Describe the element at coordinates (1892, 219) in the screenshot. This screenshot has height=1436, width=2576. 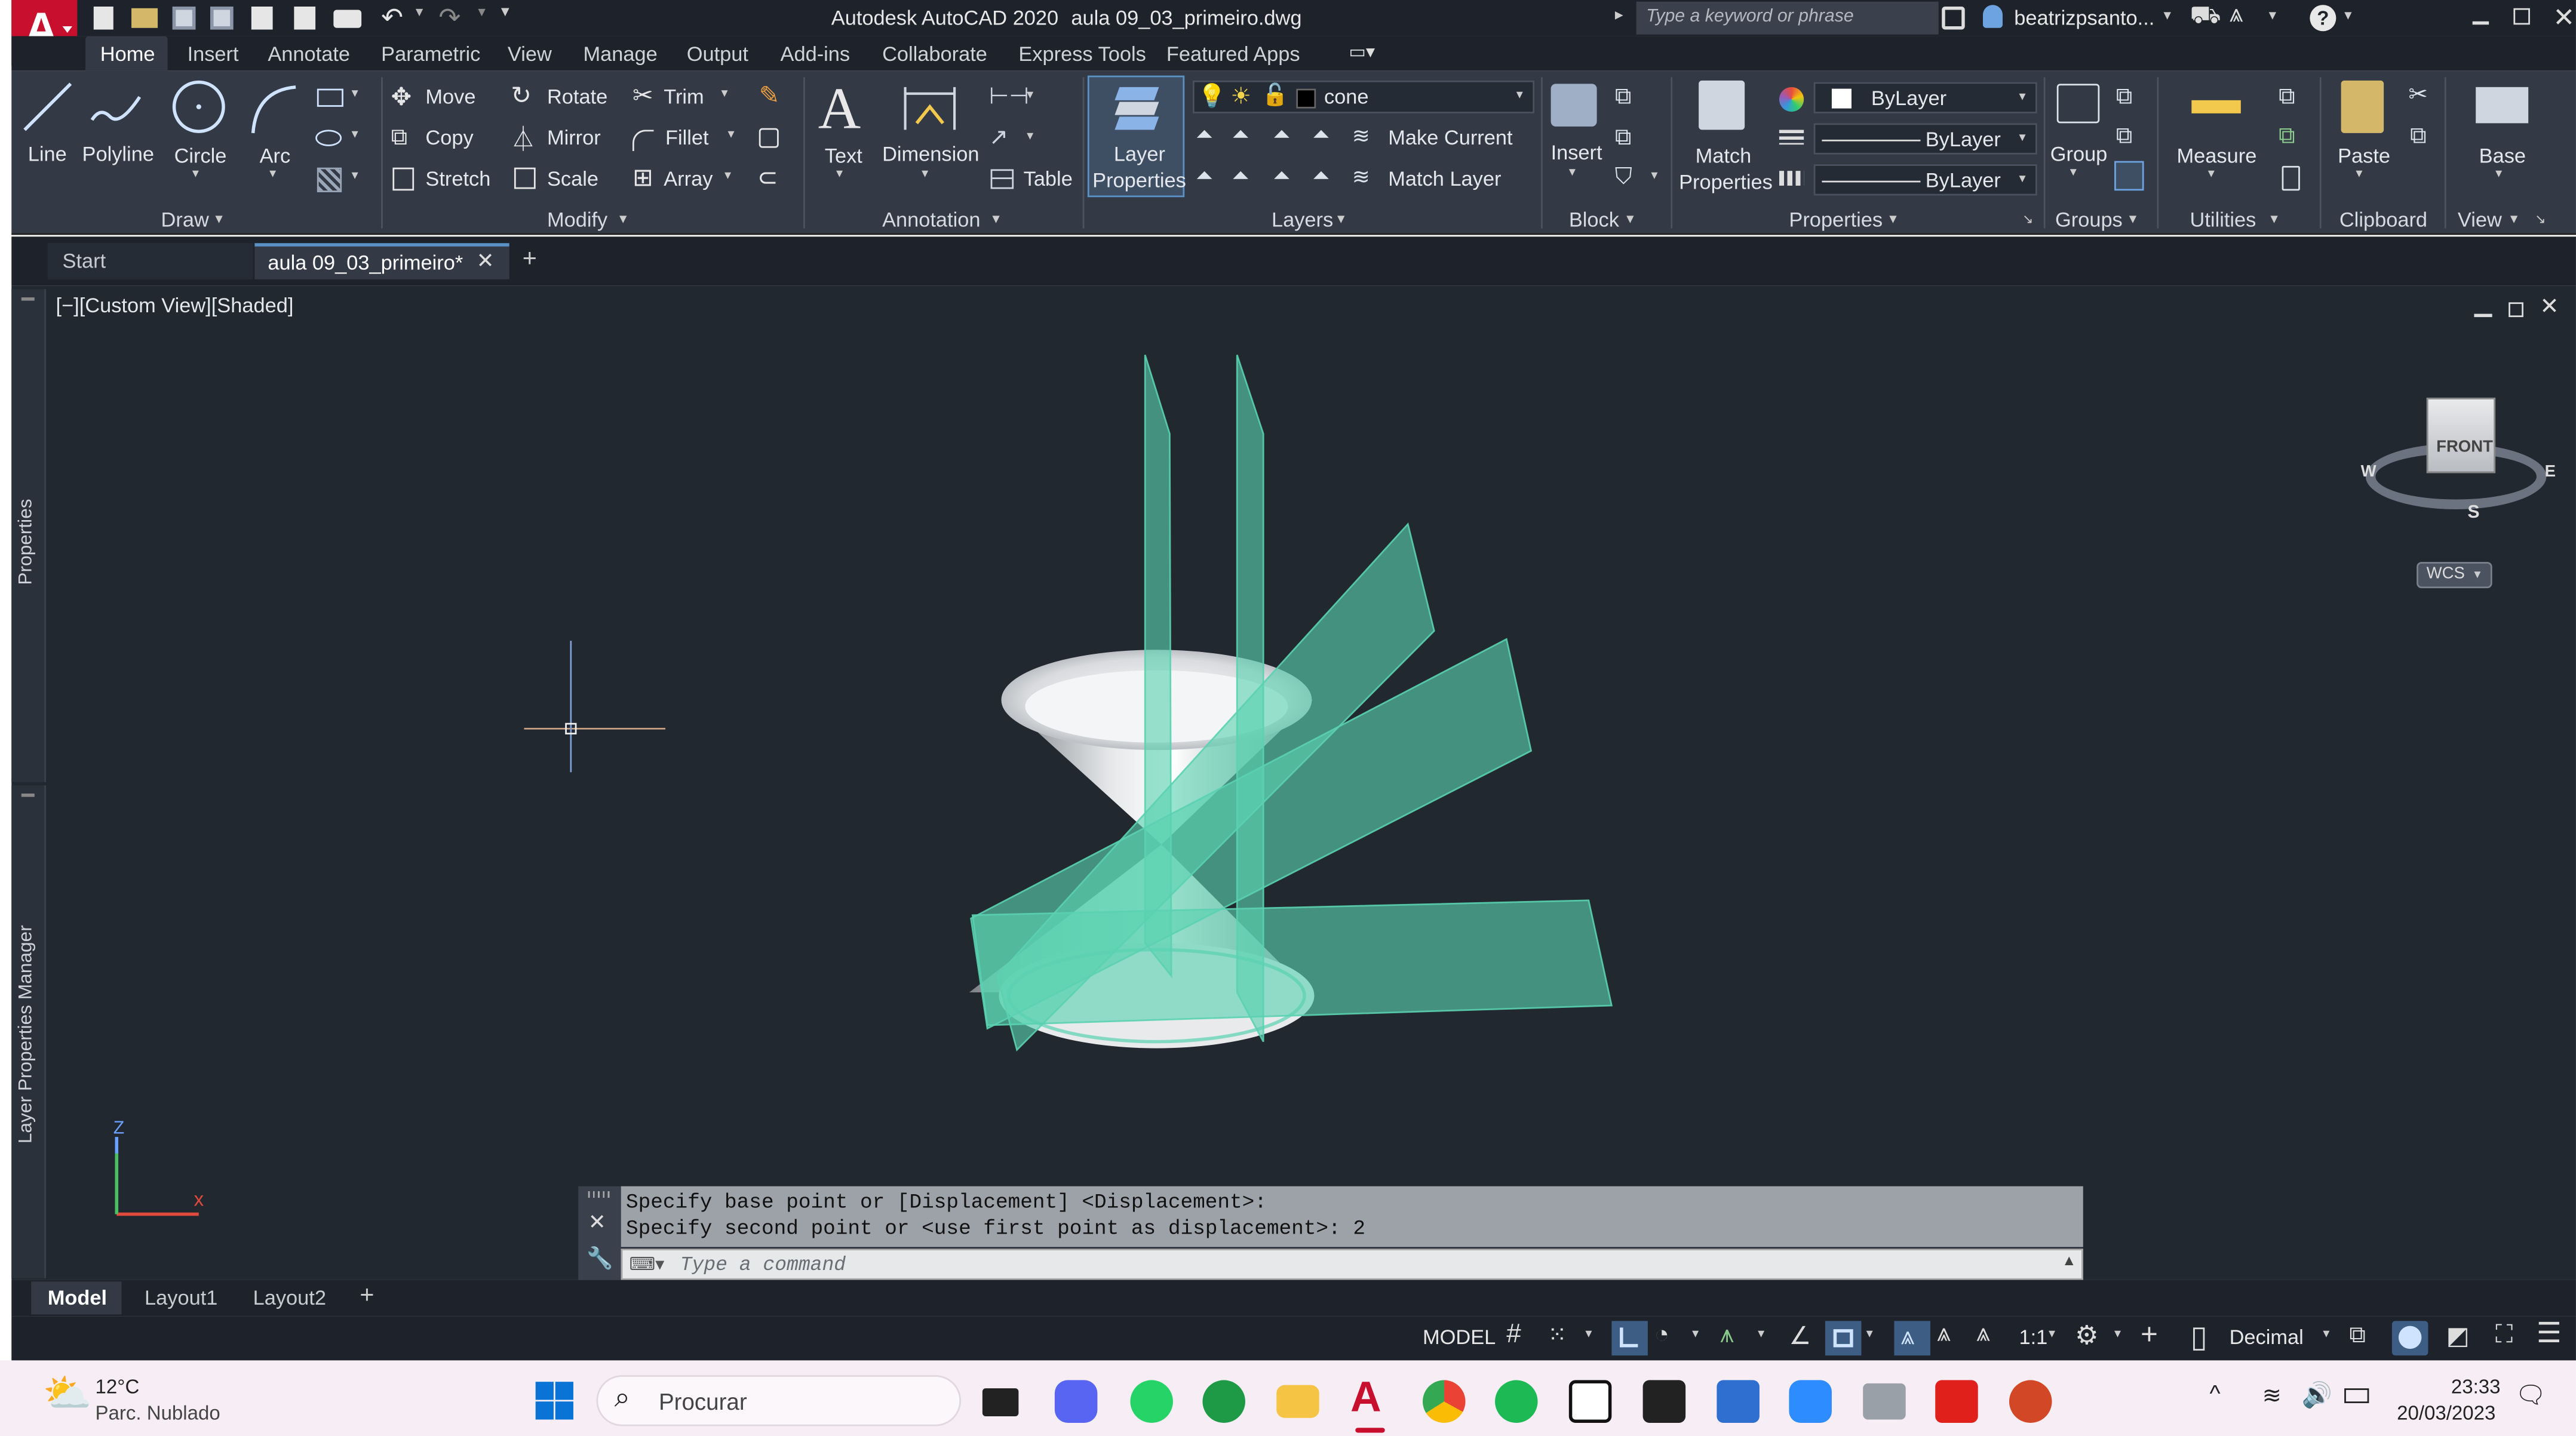
I see `properties-panel-expand-icon: ▾` at that location.